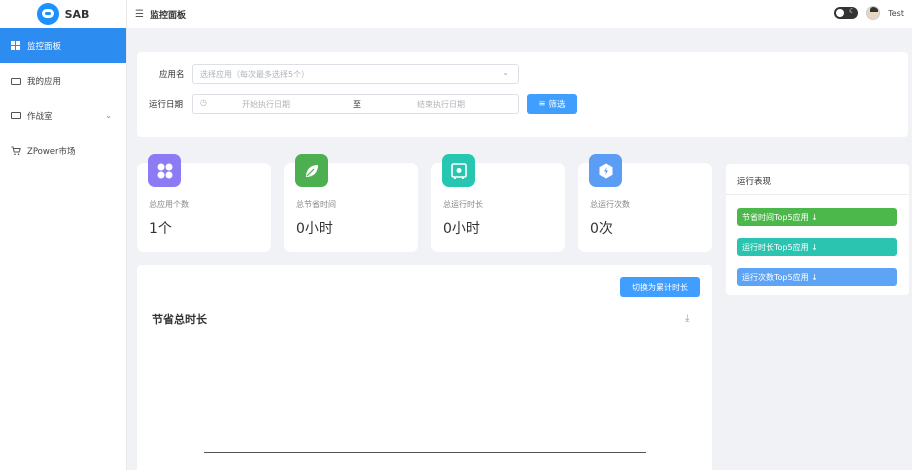 This screenshot has width=912, height=470. What do you see at coordinates (498, 203) in the screenshot?
I see `stat-card-run-duration: 总运行时长 0小时` at bounding box center [498, 203].